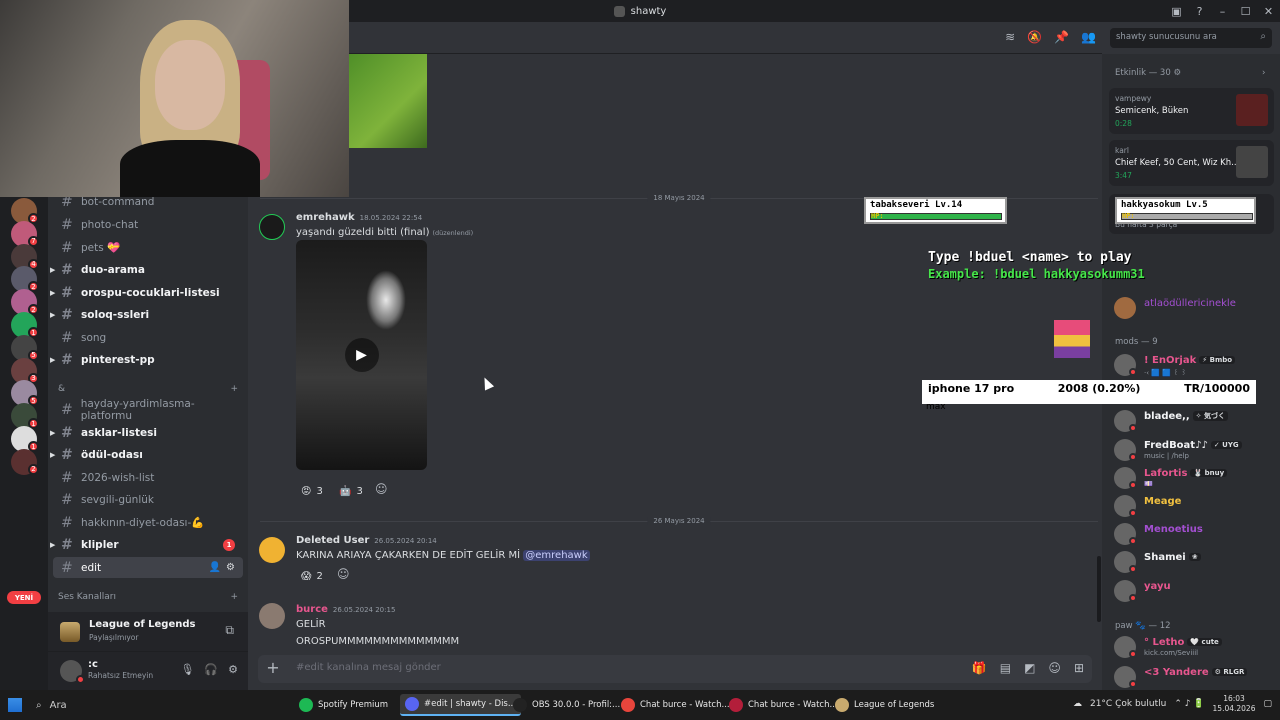 The image size is (1280, 720). What do you see at coordinates (1176, 11) in the screenshot?
I see `inbox-icon: ▣` at bounding box center [1176, 11].